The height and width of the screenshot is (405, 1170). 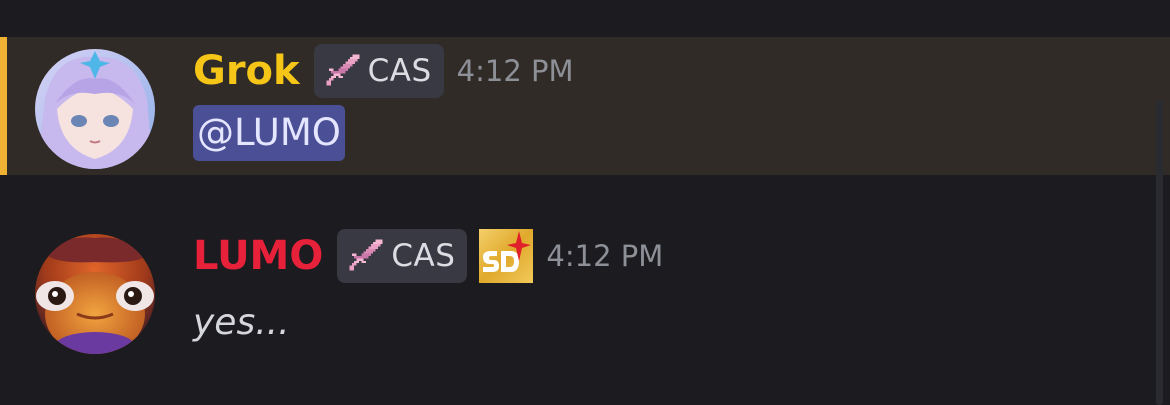 I want to click on user-mention: @LUMO, so click(x=269, y=133).